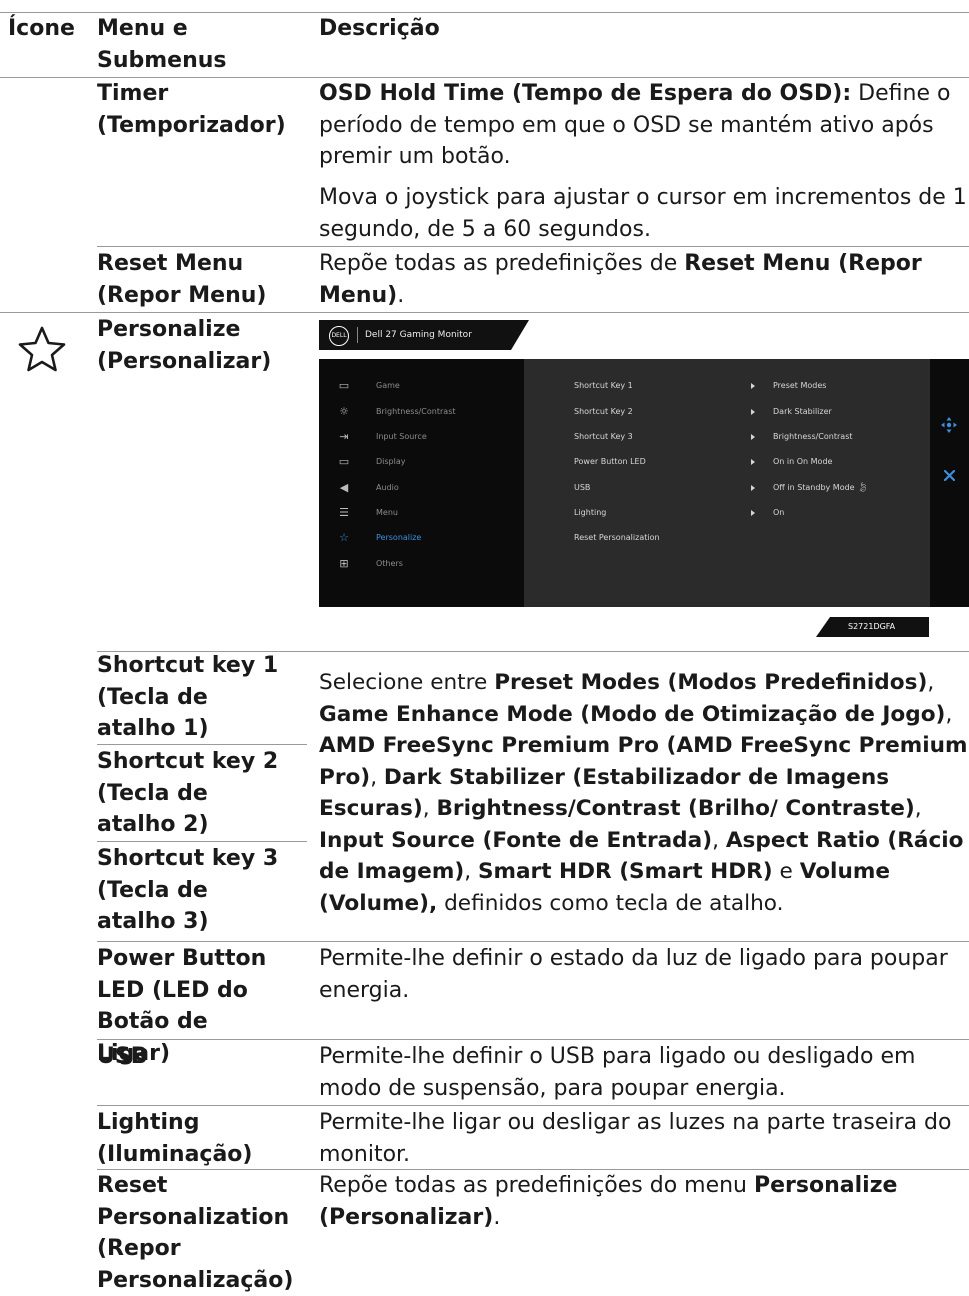 This screenshot has height=1296, width=969. What do you see at coordinates (421, 564) in the screenshot?
I see `osd-menu-others: ⊞ Others` at bounding box center [421, 564].